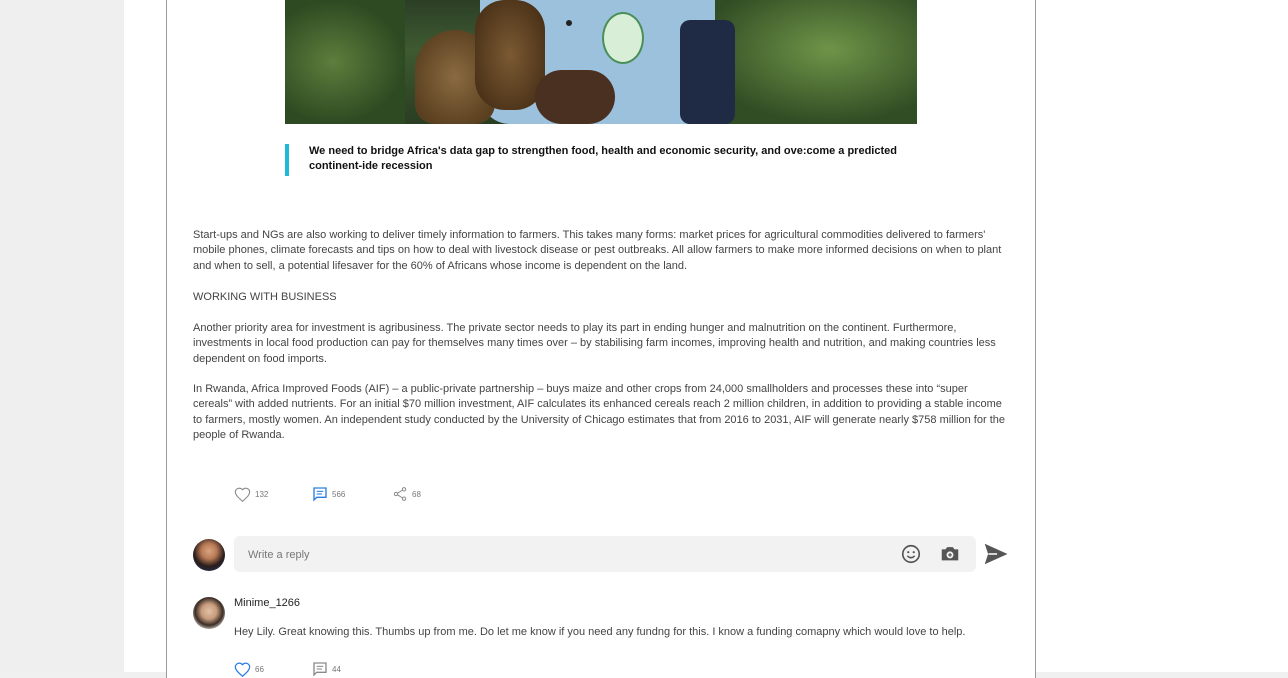 Image resolution: width=1288 pixels, height=678 pixels. Describe the element at coordinates (267, 603) in the screenshot. I see `comment-username: Minime_1266` at that location.